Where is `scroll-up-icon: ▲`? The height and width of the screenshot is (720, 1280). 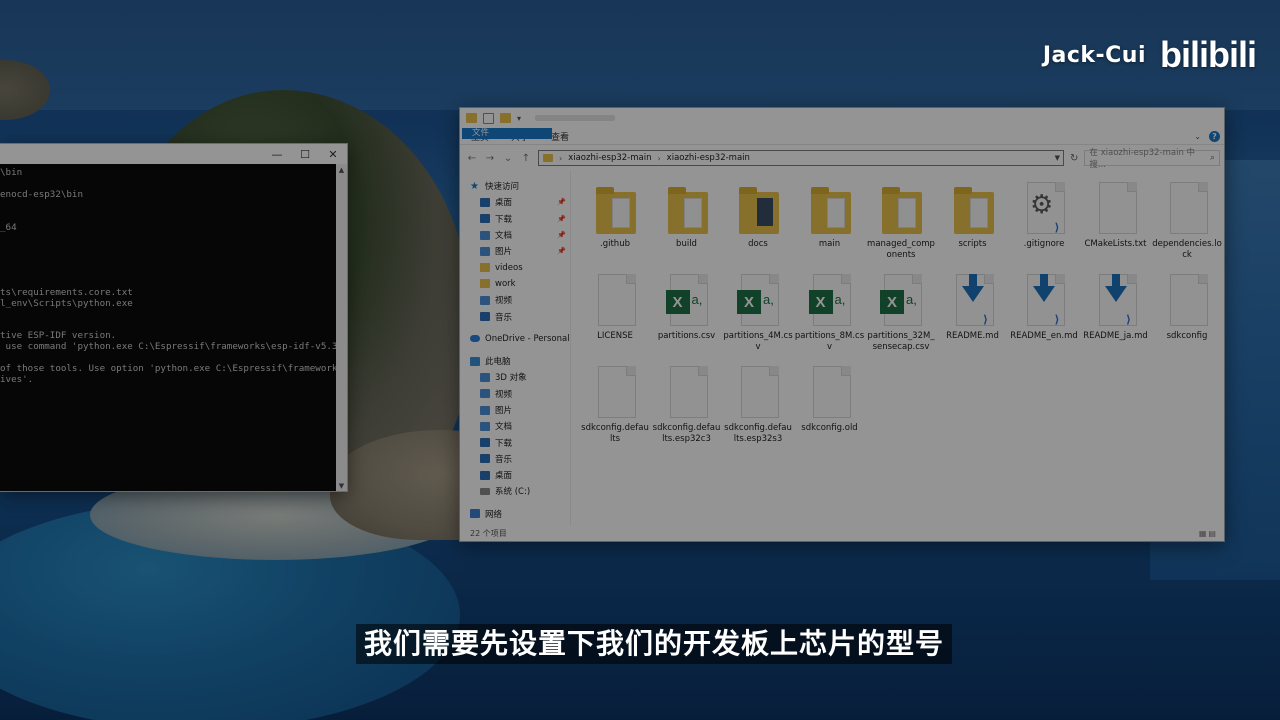 scroll-up-icon: ▲ is located at coordinates (341, 169).